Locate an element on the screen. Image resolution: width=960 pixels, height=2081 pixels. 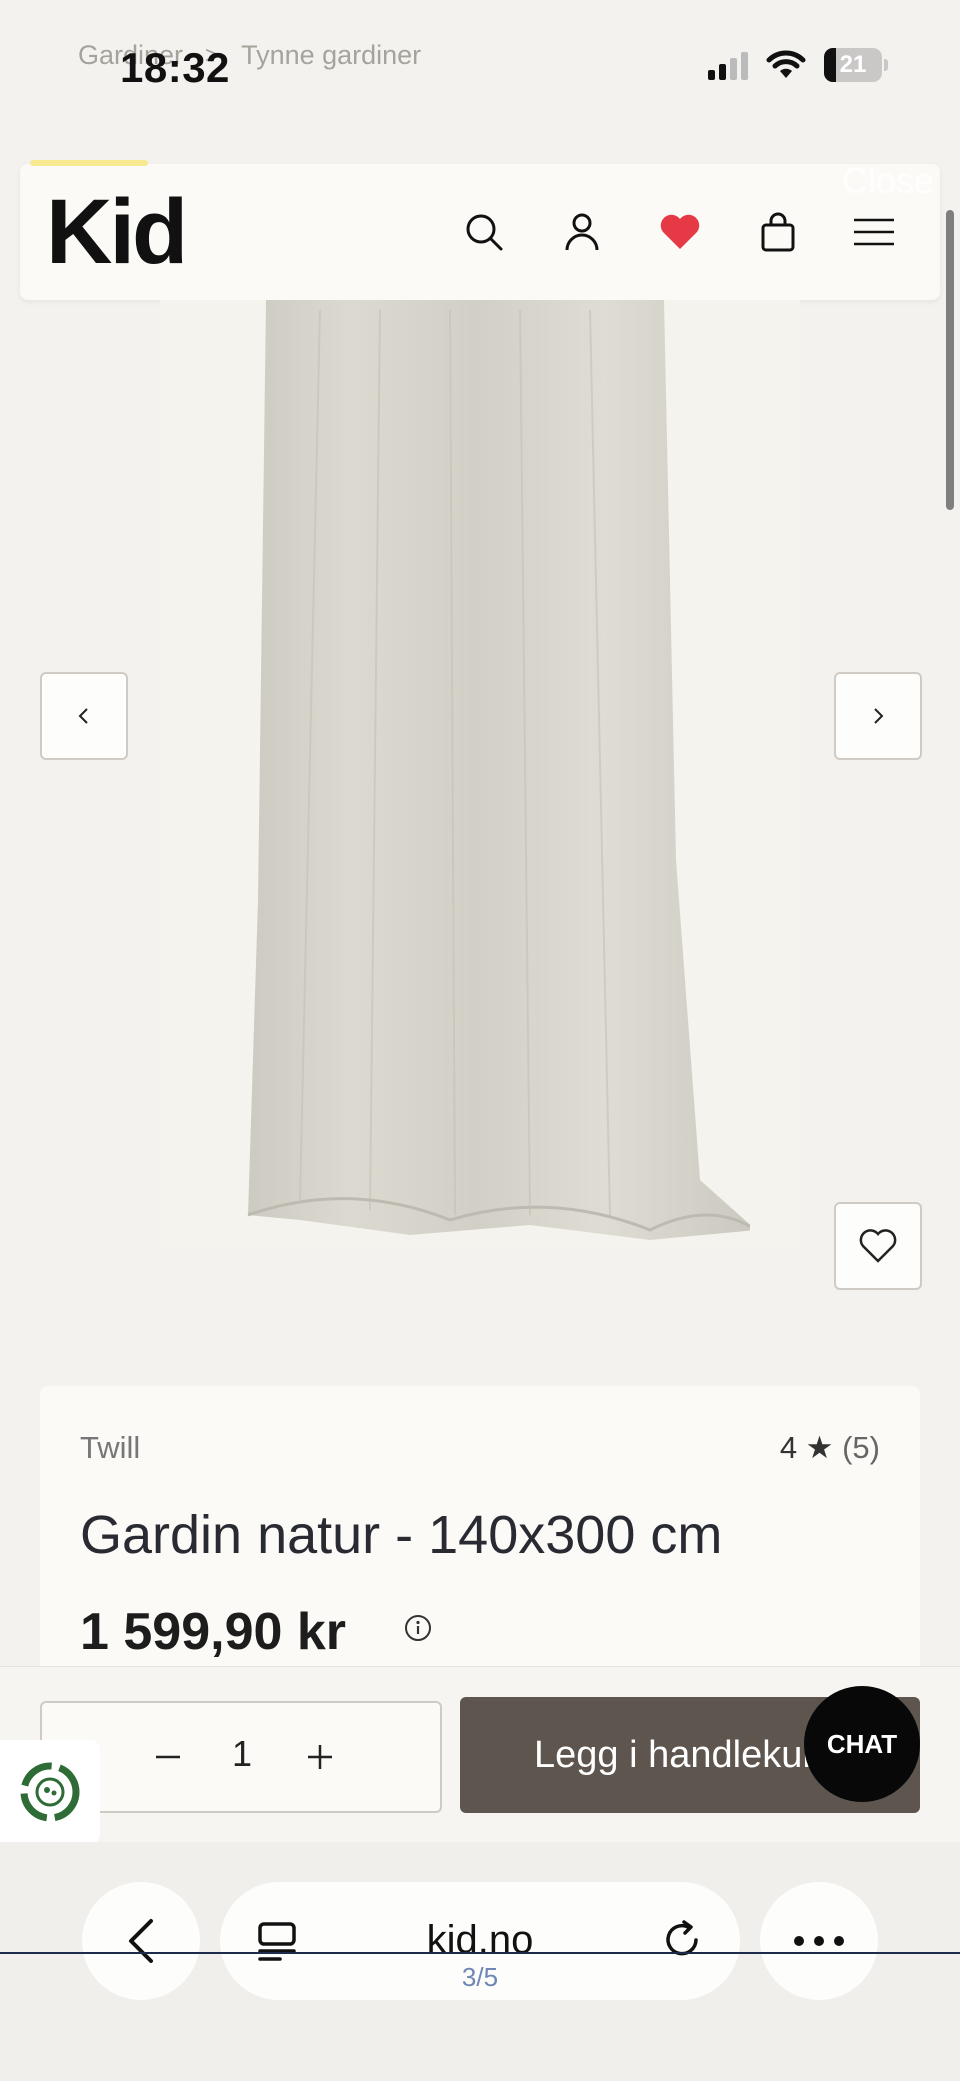
scrollbar is located at coordinates (950, 360).